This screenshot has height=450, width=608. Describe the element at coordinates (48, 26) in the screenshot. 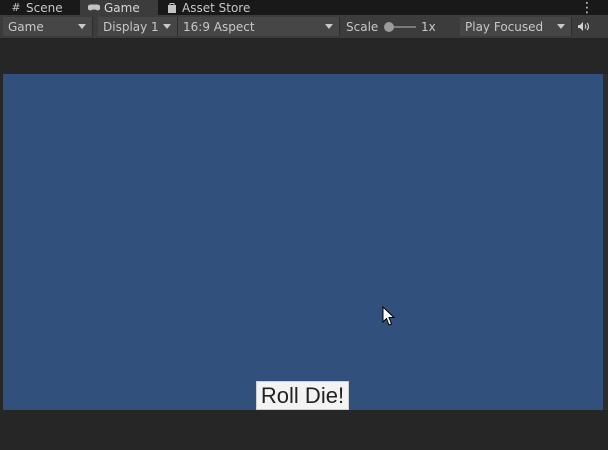

I see `view-mode-dropdown: Game` at that location.